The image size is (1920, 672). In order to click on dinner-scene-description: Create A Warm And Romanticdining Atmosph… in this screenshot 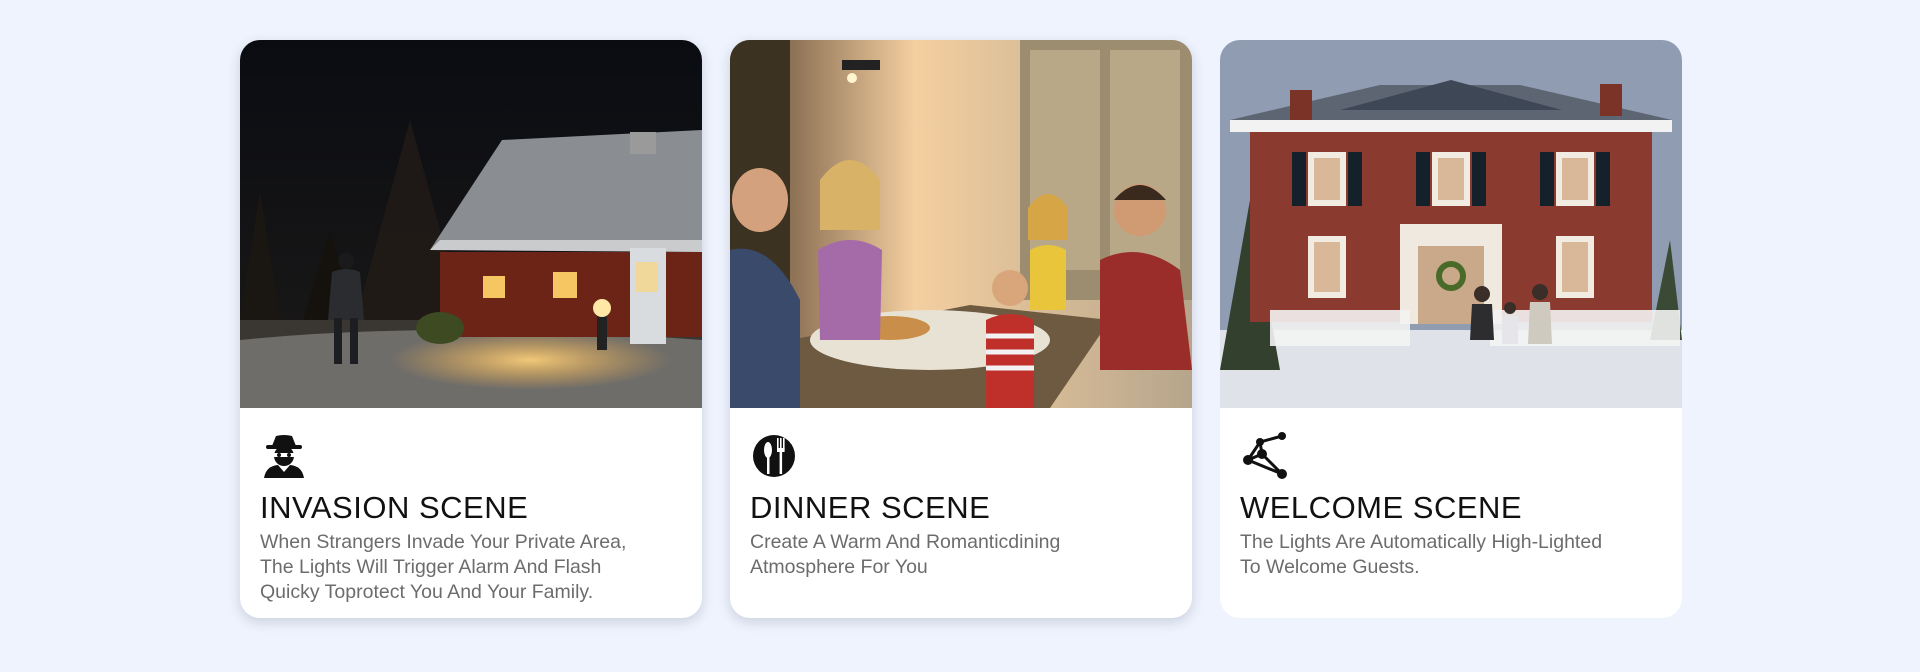, I will do `click(905, 554)`.